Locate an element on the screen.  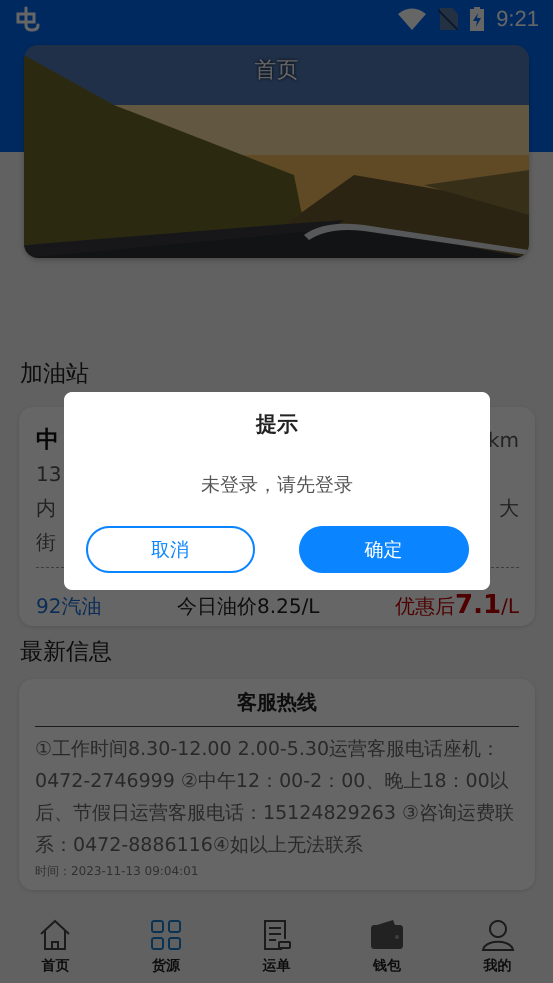
cancel-button: 取消 is located at coordinates (170, 549).